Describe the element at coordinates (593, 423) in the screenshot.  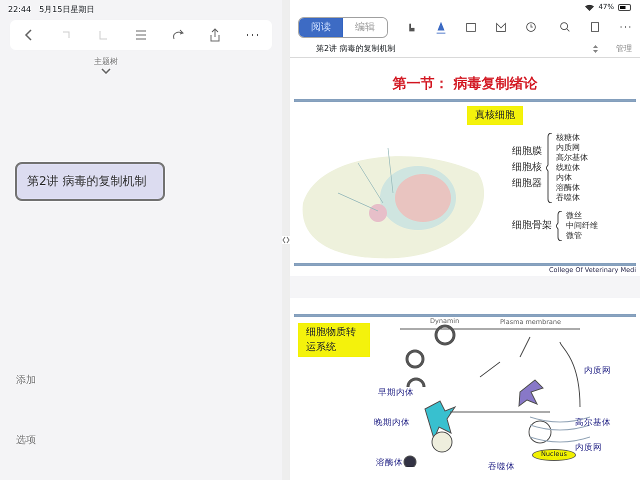
I see `organelle-label: 高尔基体` at that location.